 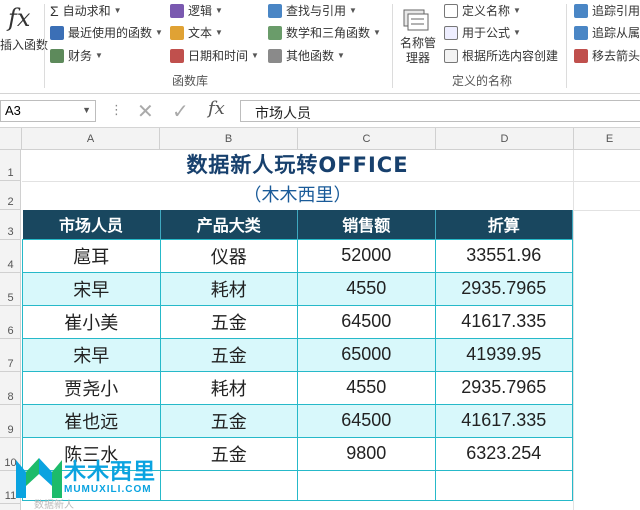 I want to click on column-header-a: A, so click(x=91, y=139).